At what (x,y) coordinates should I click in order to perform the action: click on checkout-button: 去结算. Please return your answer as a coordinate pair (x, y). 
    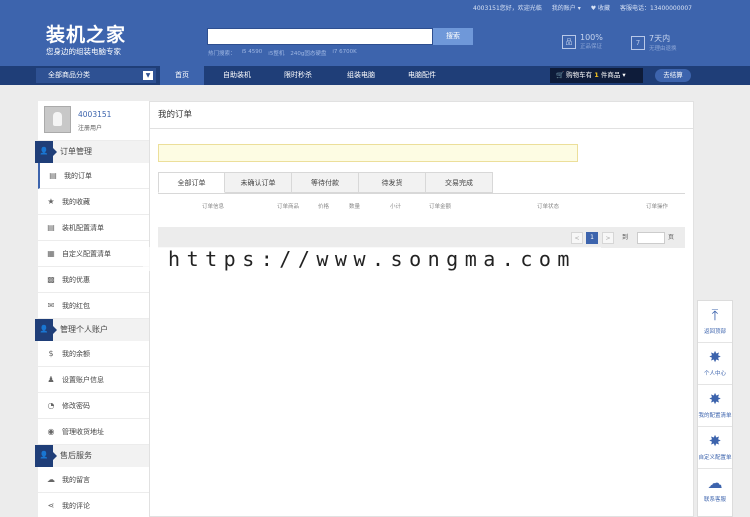
    Looking at the image, I should click on (673, 75).